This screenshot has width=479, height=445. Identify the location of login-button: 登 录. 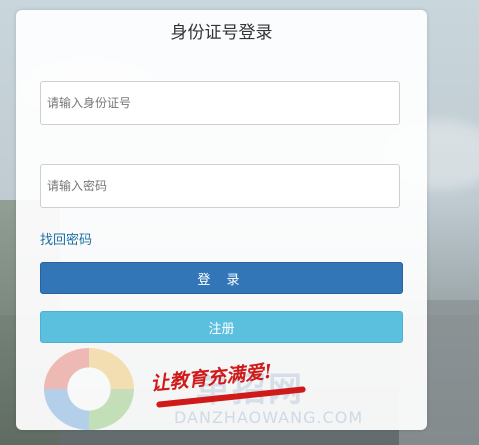
(221, 278).